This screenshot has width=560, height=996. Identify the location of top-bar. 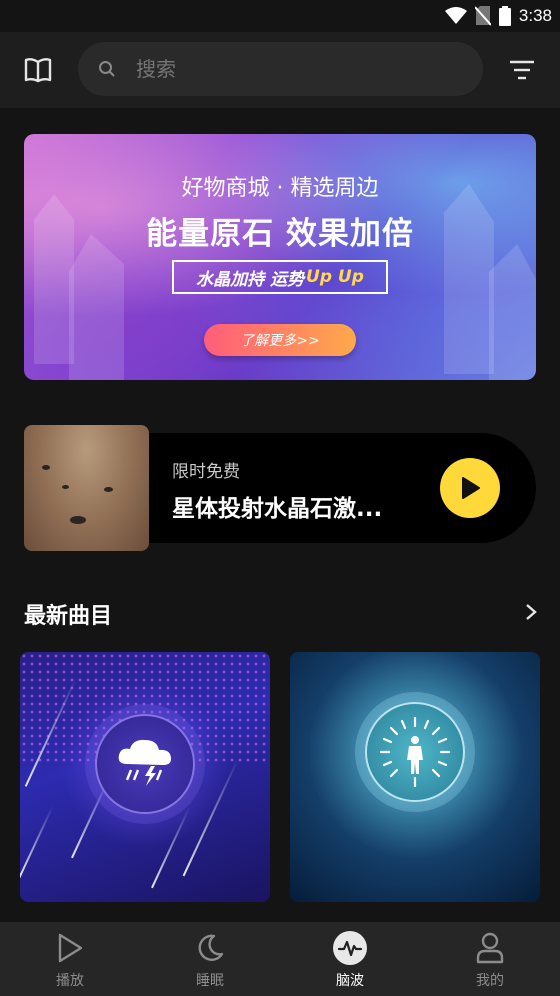
(280, 70).